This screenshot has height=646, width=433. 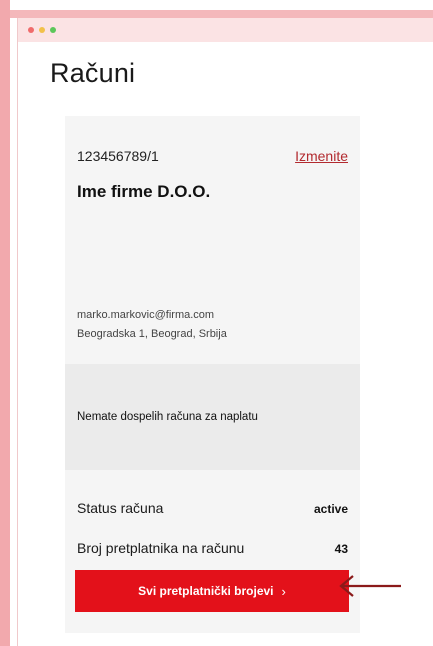 What do you see at coordinates (5, 323) in the screenshot?
I see `frame-border-left` at bounding box center [5, 323].